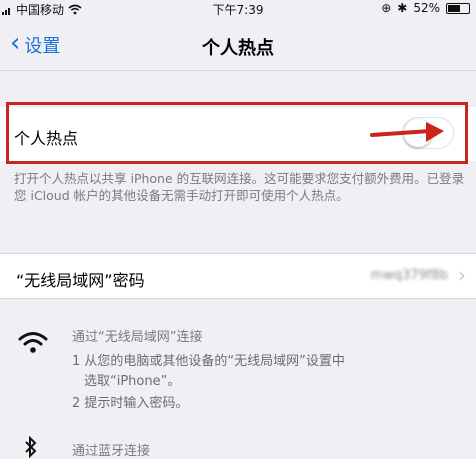 The width and height of the screenshot is (476, 459). Describe the element at coordinates (407, 132) in the screenshot. I see `arrow-annotation-icon` at that location.